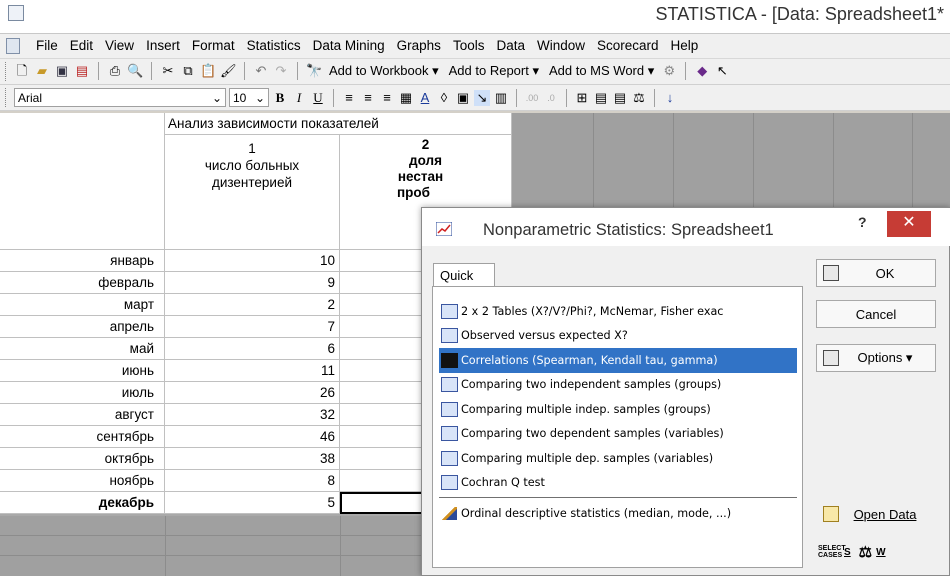 The width and height of the screenshot is (950, 576). Describe the element at coordinates (252, 503) in the screenshot. I see `data-cell: 5` at that location.